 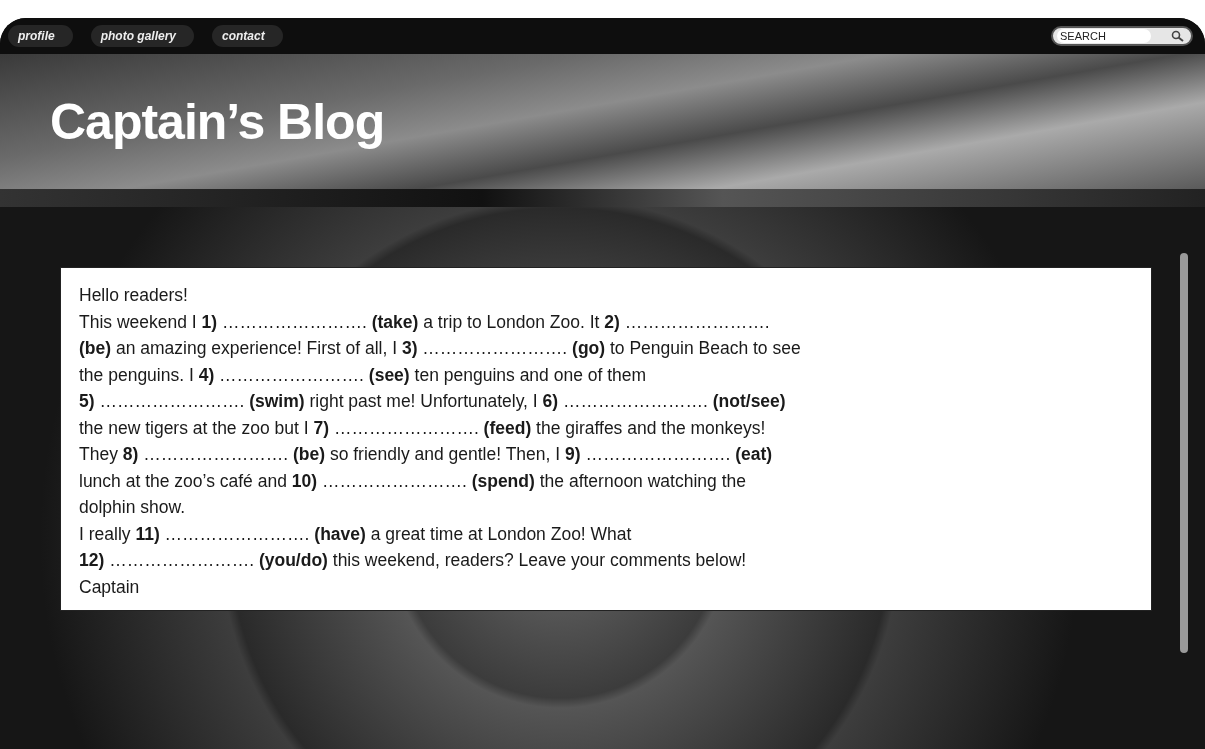 I want to click on scrollbar, so click(x=1184, y=453).